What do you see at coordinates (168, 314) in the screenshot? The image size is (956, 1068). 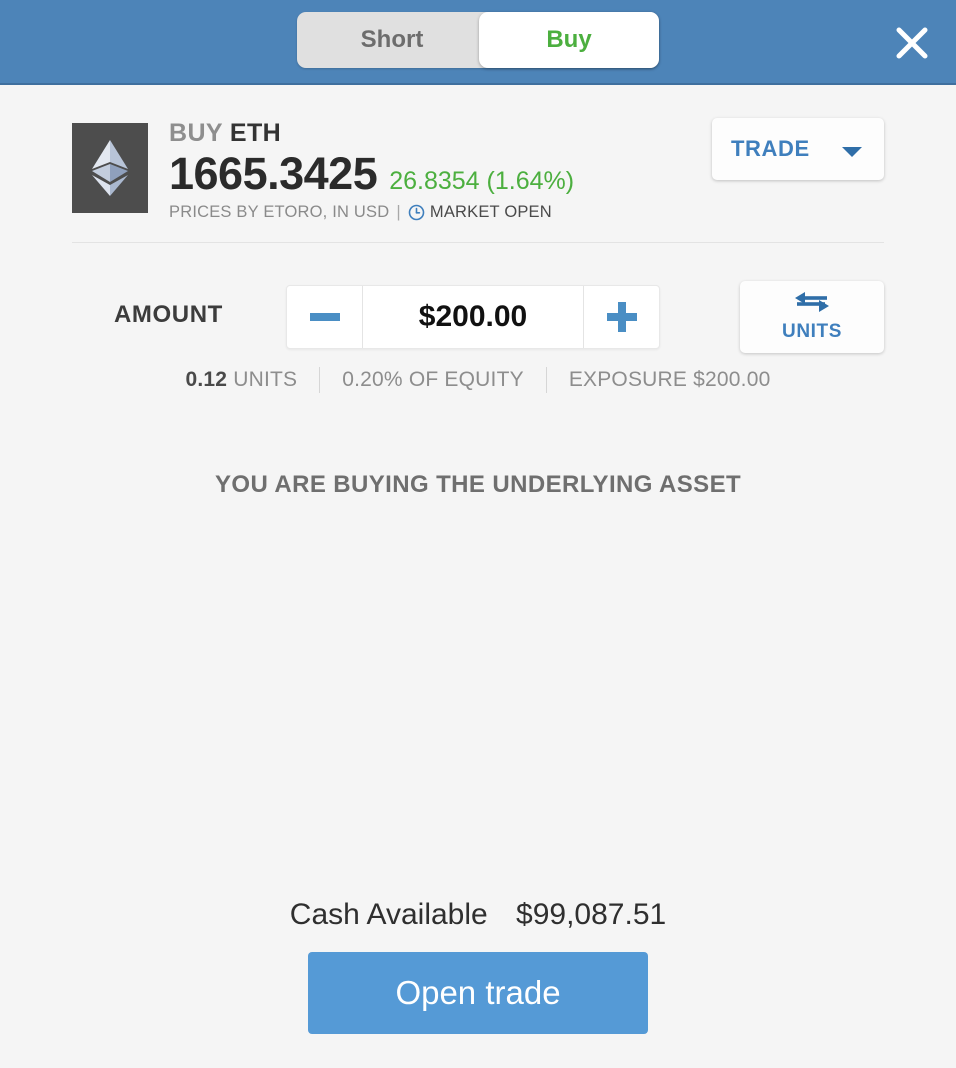 I see `amount-label: AMOUNT` at bounding box center [168, 314].